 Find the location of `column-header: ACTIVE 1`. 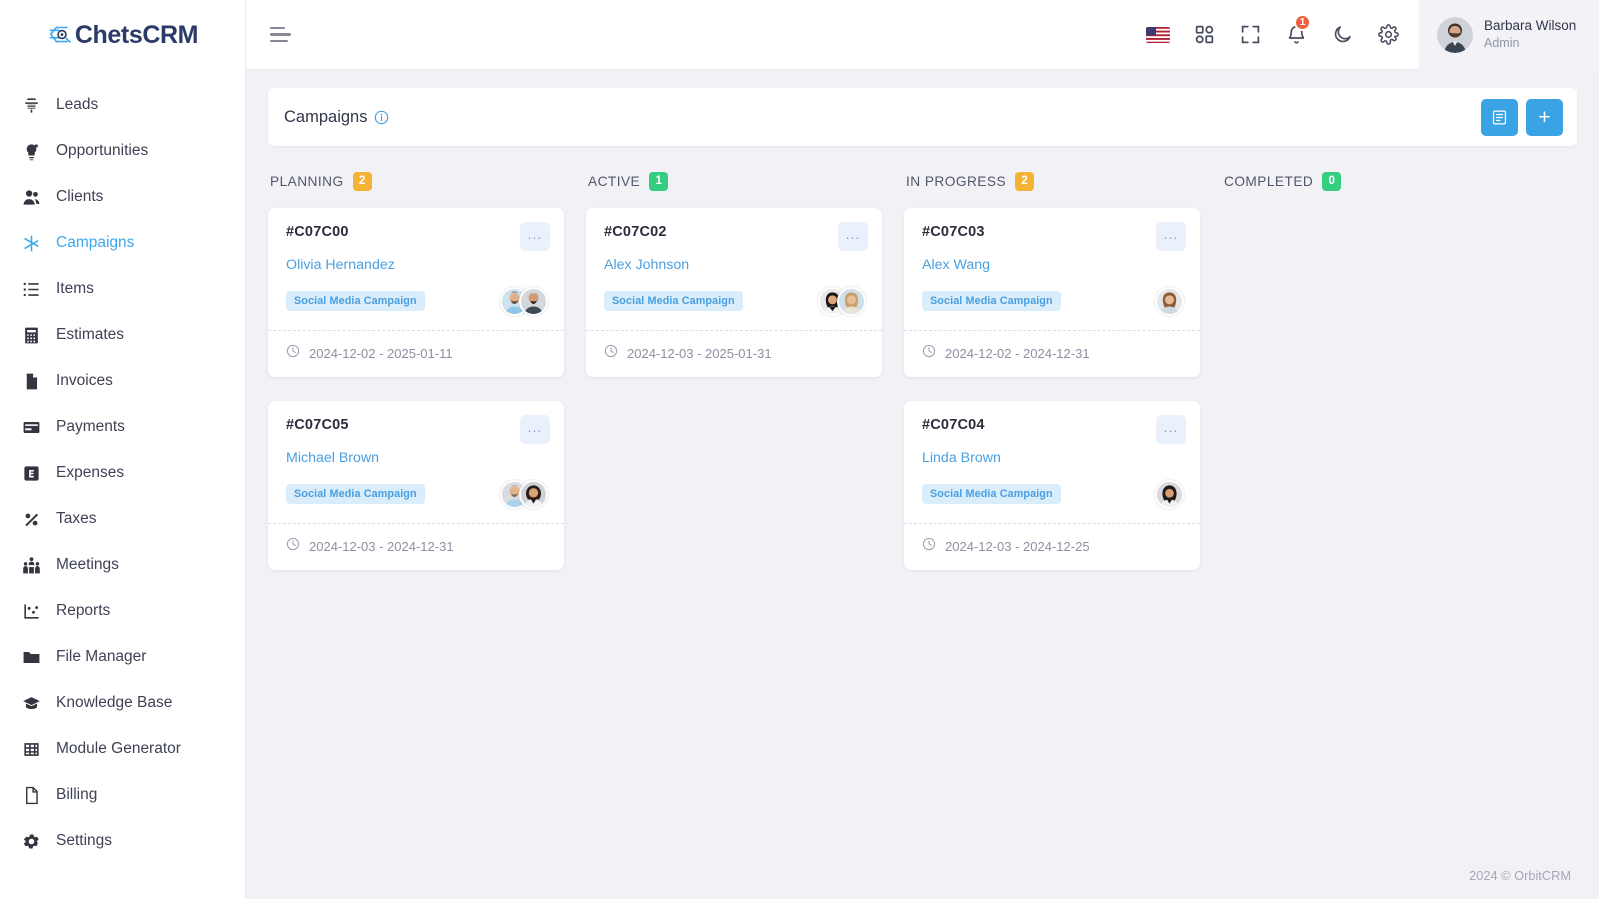

column-header: ACTIVE 1 is located at coordinates (734, 181).